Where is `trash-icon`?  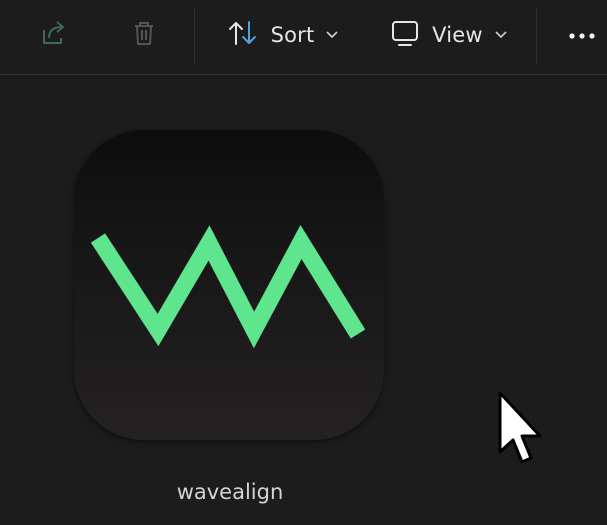
trash-icon is located at coordinates (144, 35).